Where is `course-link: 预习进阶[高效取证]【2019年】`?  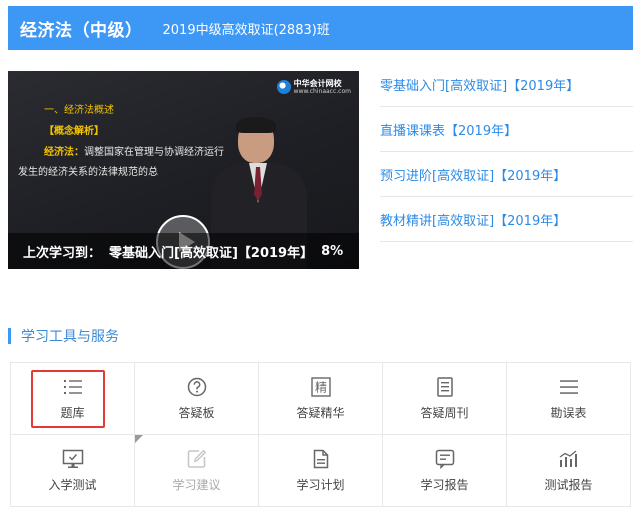 course-link: 预习进阶[高效取证]【2019年】 is located at coordinates (506, 174).